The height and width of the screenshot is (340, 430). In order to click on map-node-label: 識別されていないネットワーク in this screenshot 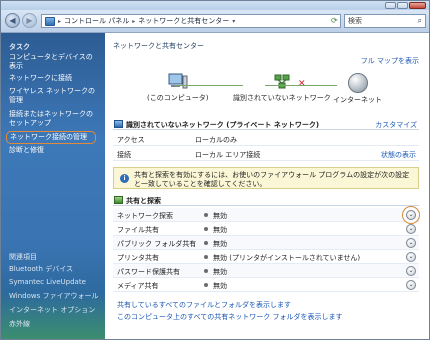, I will do `click(282, 98)`.